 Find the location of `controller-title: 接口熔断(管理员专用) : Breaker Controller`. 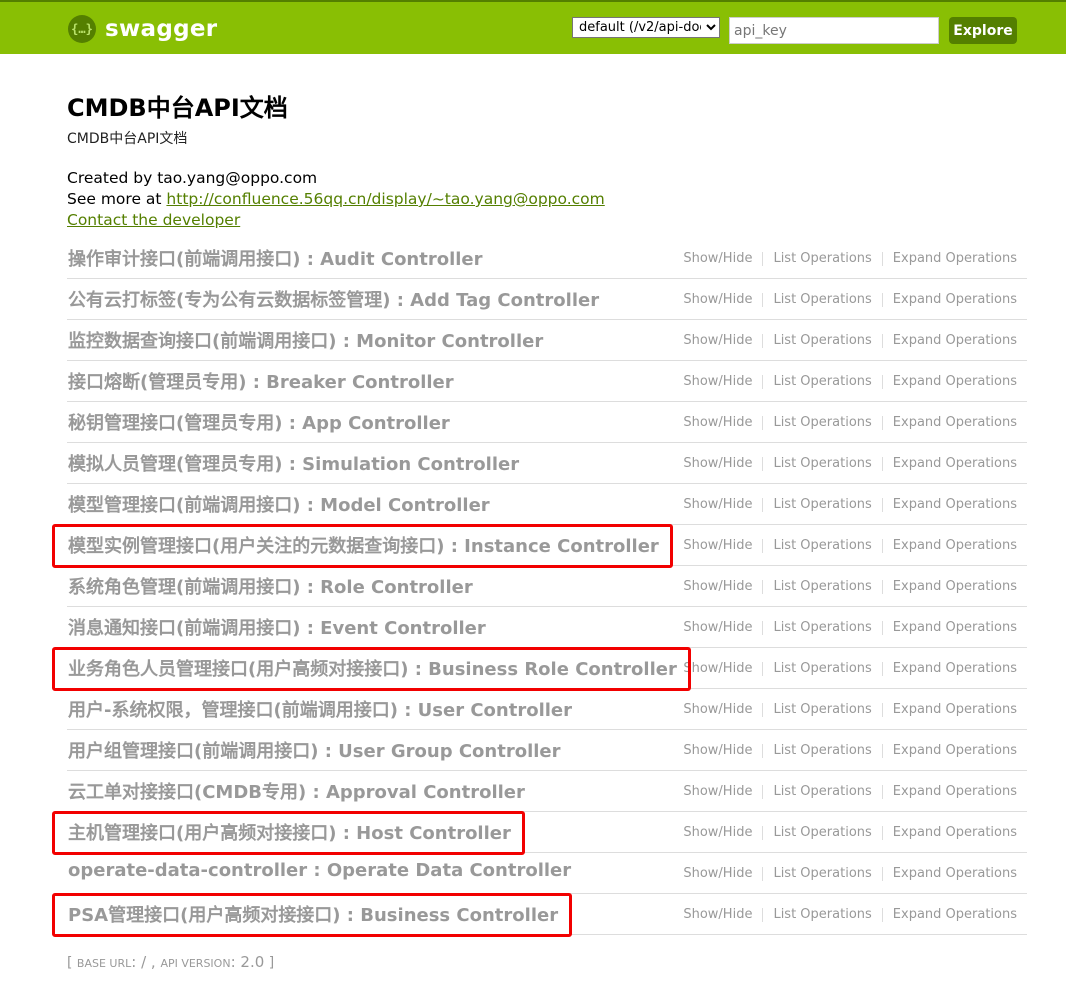

controller-title: 接口熔断(管理员专用) : Breaker Controller is located at coordinates (261, 381).